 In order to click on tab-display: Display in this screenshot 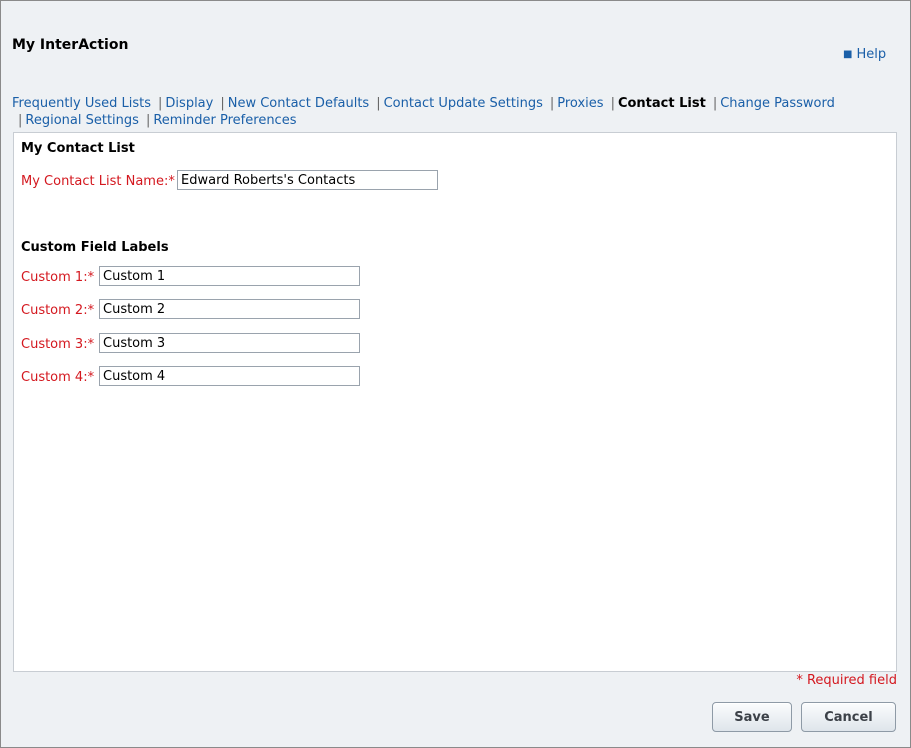, I will do `click(189, 103)`.